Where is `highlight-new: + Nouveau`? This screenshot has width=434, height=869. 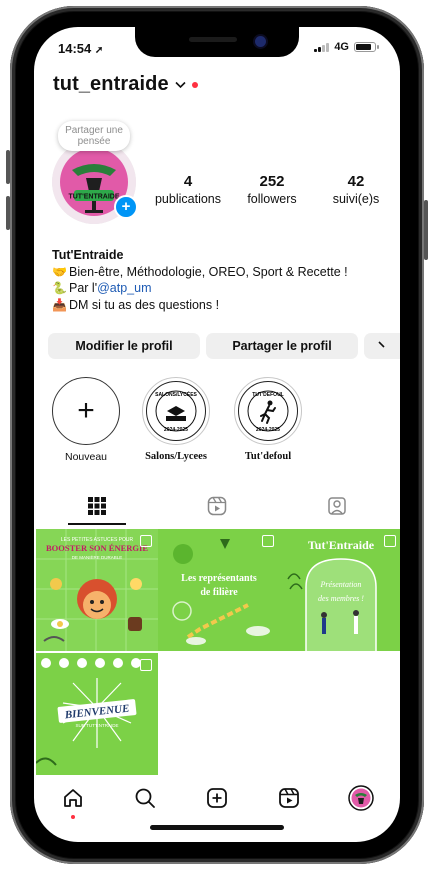
highlight-new: + Nouveau is located at coordinates (86, 420).